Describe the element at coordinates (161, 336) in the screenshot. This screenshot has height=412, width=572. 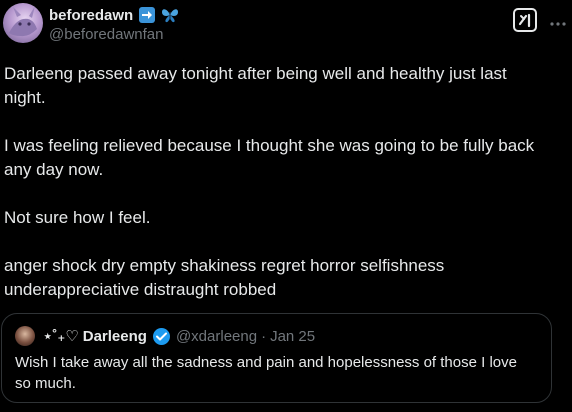
I see `verified-badge-icon` at that location.